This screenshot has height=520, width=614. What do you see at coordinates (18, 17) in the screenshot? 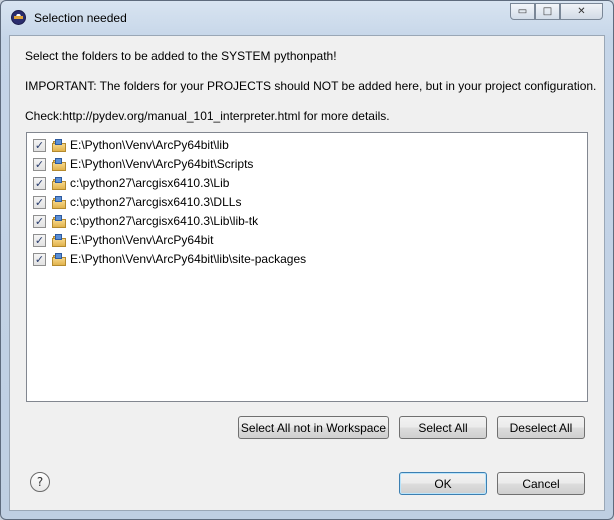
I see `eclipse-icon` at bounding box center [18, 17].